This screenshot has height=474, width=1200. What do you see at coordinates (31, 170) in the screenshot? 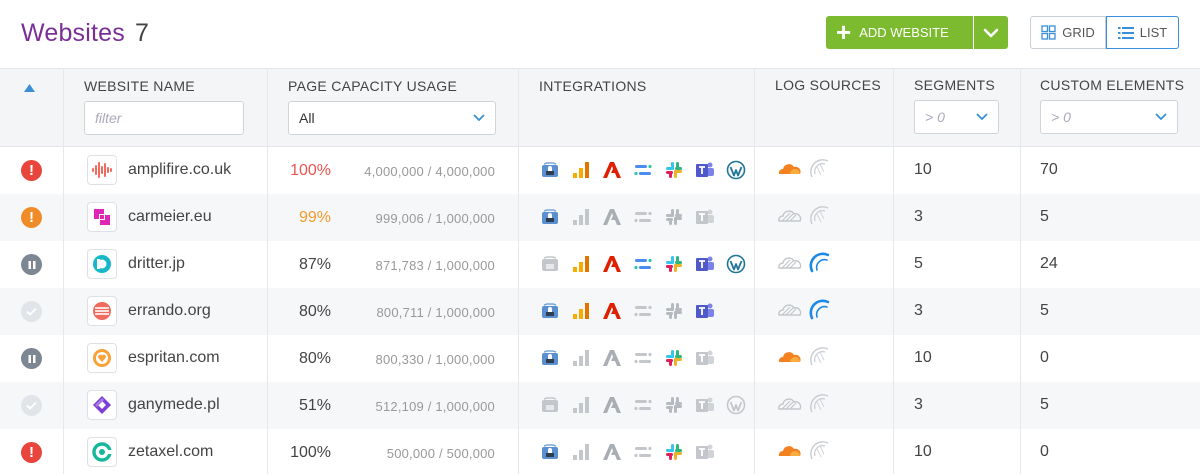
I see `status-error-icon: !` at bounding box center [31, 170].